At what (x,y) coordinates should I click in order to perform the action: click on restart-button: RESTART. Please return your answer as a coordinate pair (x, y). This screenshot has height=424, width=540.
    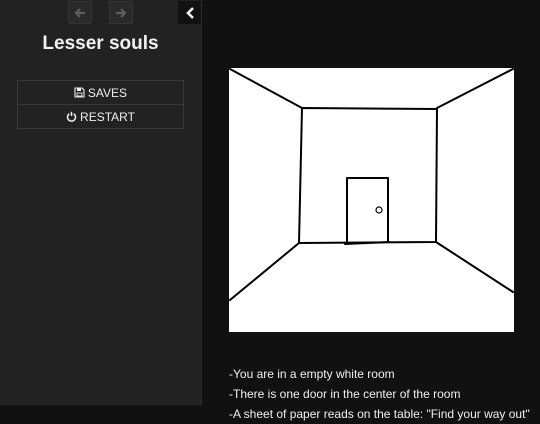
    Looking at the image, I should click on (100, 116).